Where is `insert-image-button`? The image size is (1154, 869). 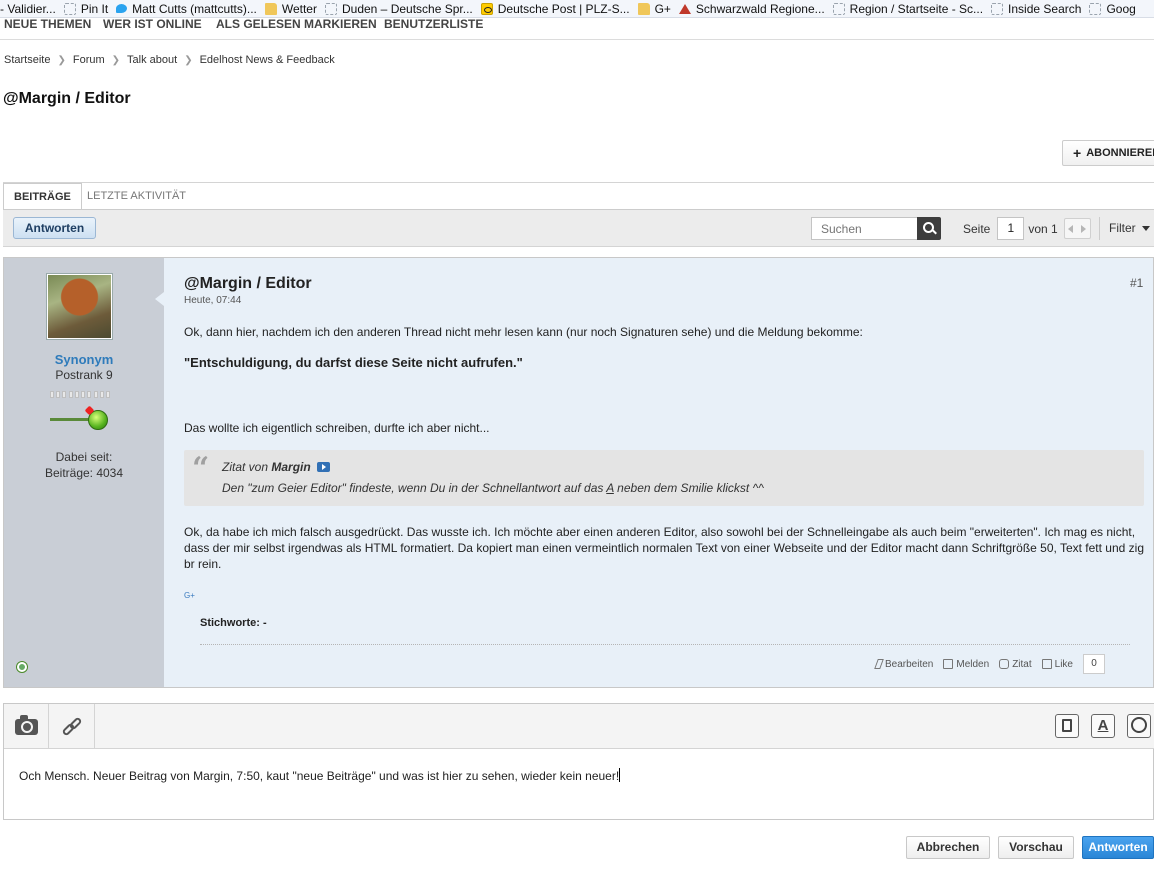
insert-image-button is located at coordinates (26, 726).